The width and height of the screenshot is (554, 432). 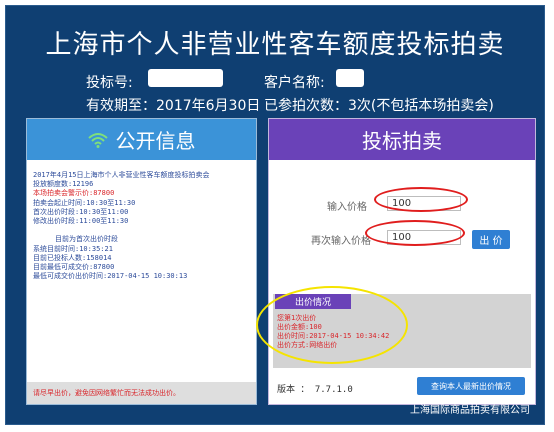 I want to click on company-name: 上海国际商品拍卖有限公司, so click(x=470, y=410).